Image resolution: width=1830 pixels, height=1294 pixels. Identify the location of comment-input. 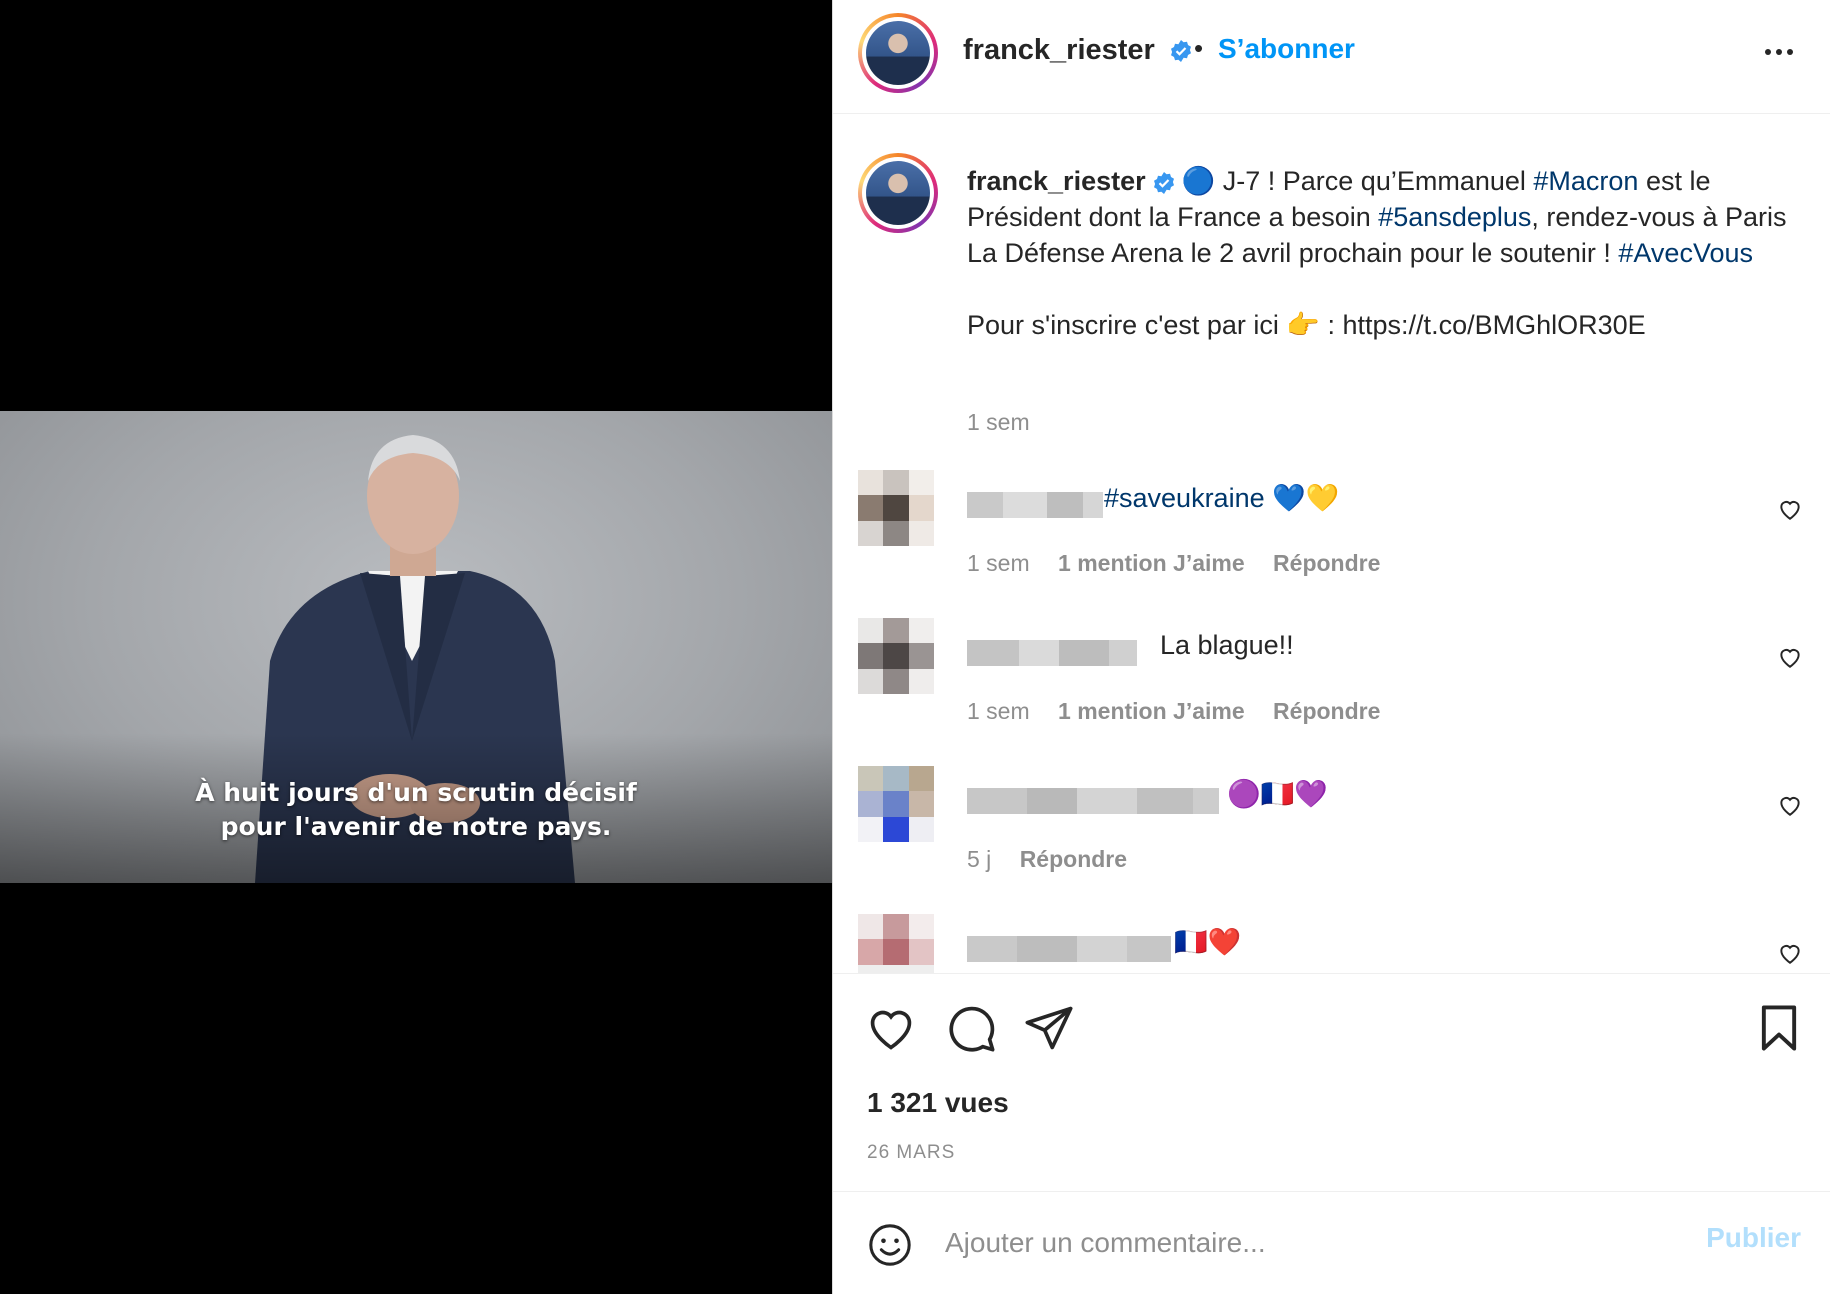
(1305, 1243).